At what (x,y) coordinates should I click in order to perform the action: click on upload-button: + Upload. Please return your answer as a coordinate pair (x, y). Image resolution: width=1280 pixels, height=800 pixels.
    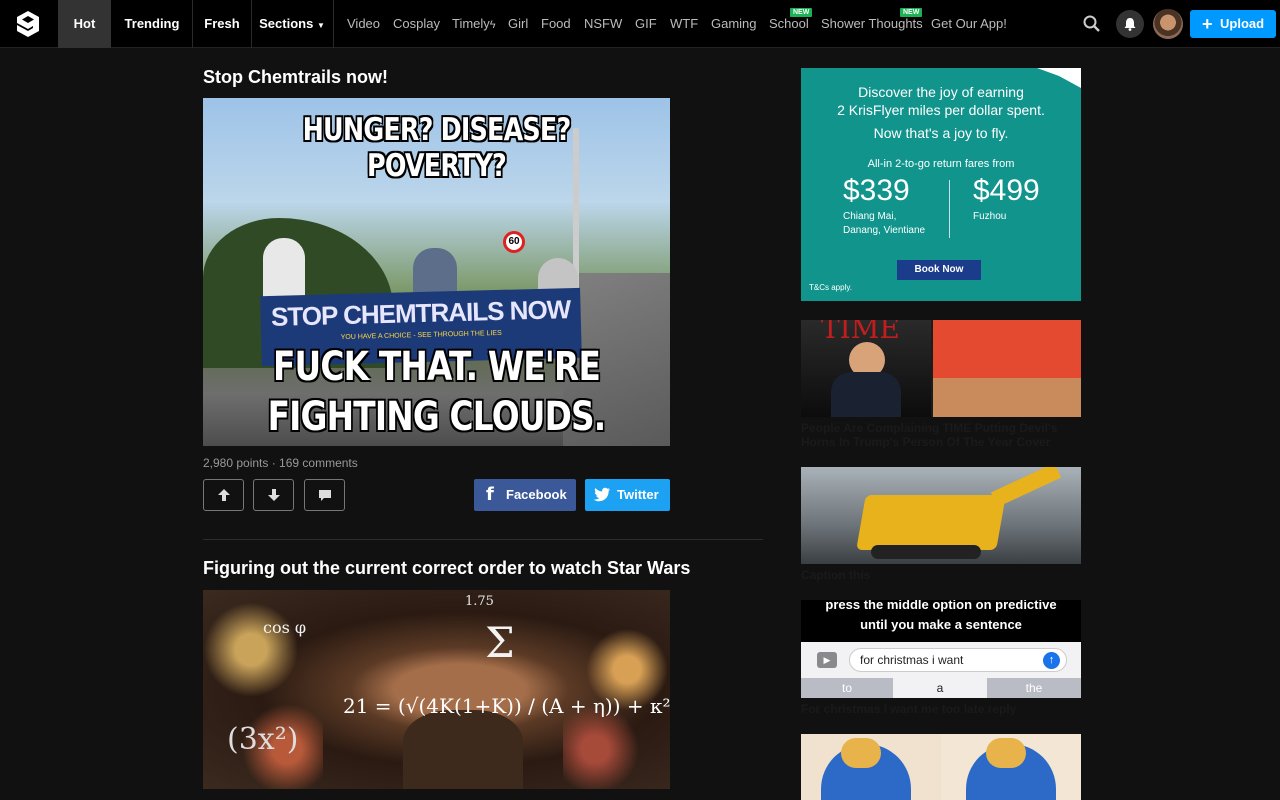
    Looking at the image, I should click on (1233, 24).